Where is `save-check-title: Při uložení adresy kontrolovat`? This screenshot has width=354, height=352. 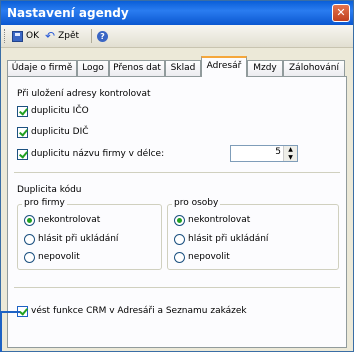 save-check-title: Při uložení adresy kontrolovat is located at coordinates (84, 94).